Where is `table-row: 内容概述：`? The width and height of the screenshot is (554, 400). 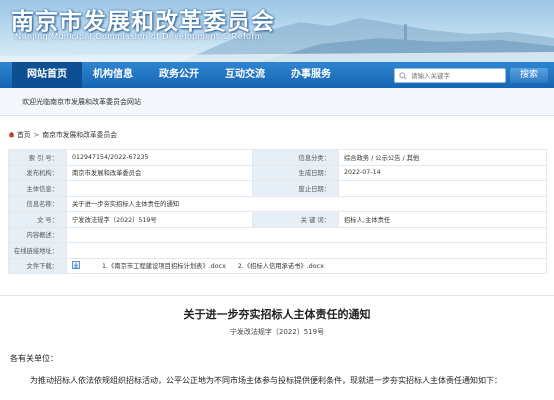
table-row: 内容概述： is located at coordinates (277, 234).